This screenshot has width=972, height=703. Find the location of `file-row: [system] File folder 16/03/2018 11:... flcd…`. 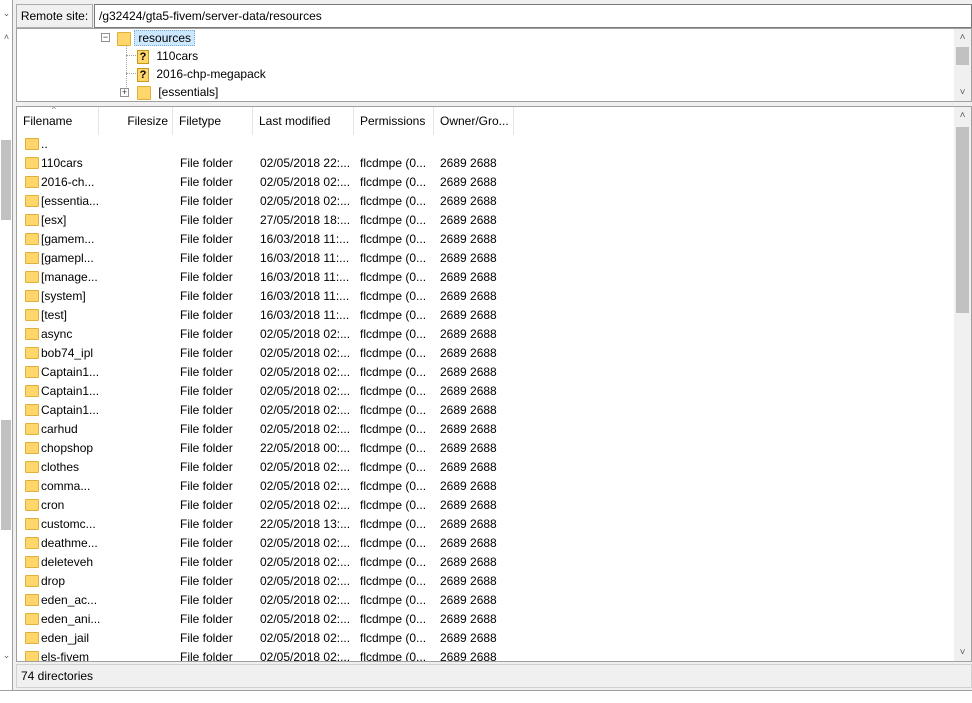

file-row: [system] File folder 16/03/2018 11:... flcd… is located at coordinates (486, 296).